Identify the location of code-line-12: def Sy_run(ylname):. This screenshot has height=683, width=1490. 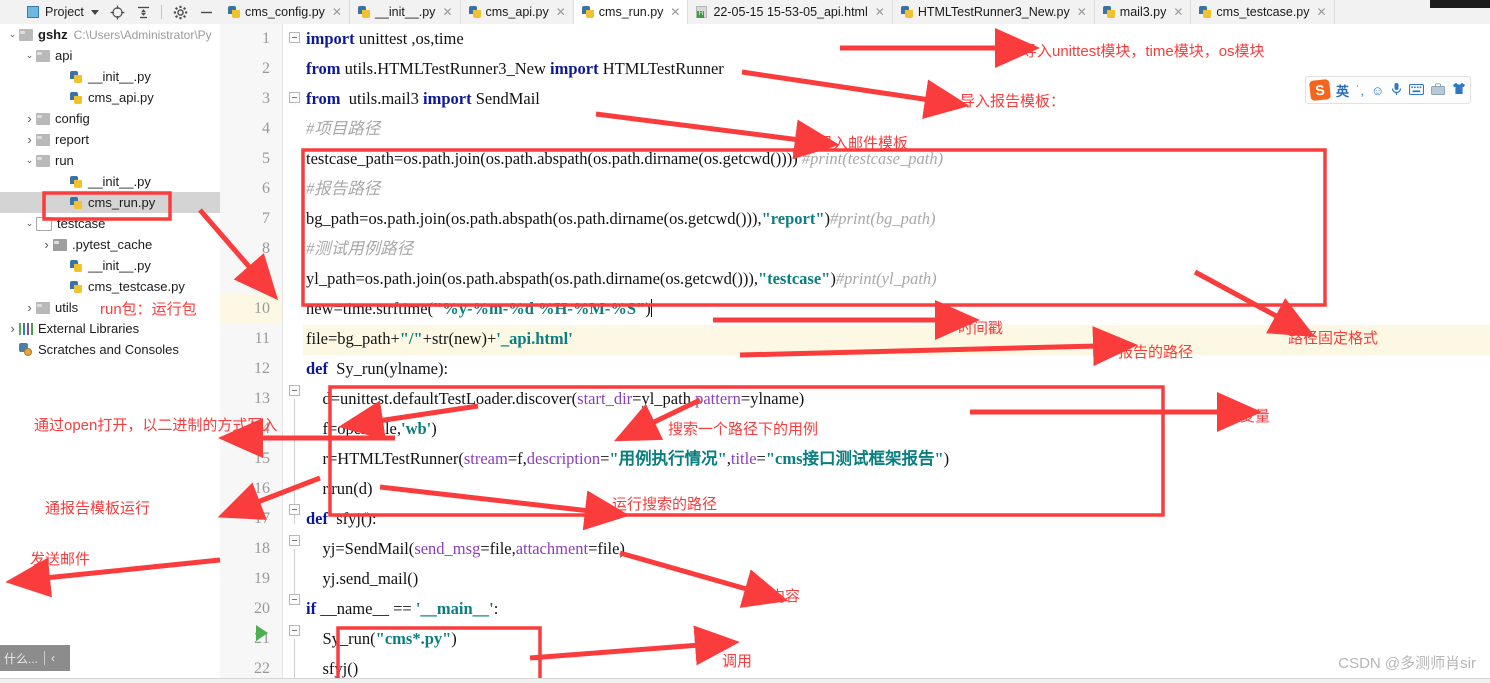
(377, 369).